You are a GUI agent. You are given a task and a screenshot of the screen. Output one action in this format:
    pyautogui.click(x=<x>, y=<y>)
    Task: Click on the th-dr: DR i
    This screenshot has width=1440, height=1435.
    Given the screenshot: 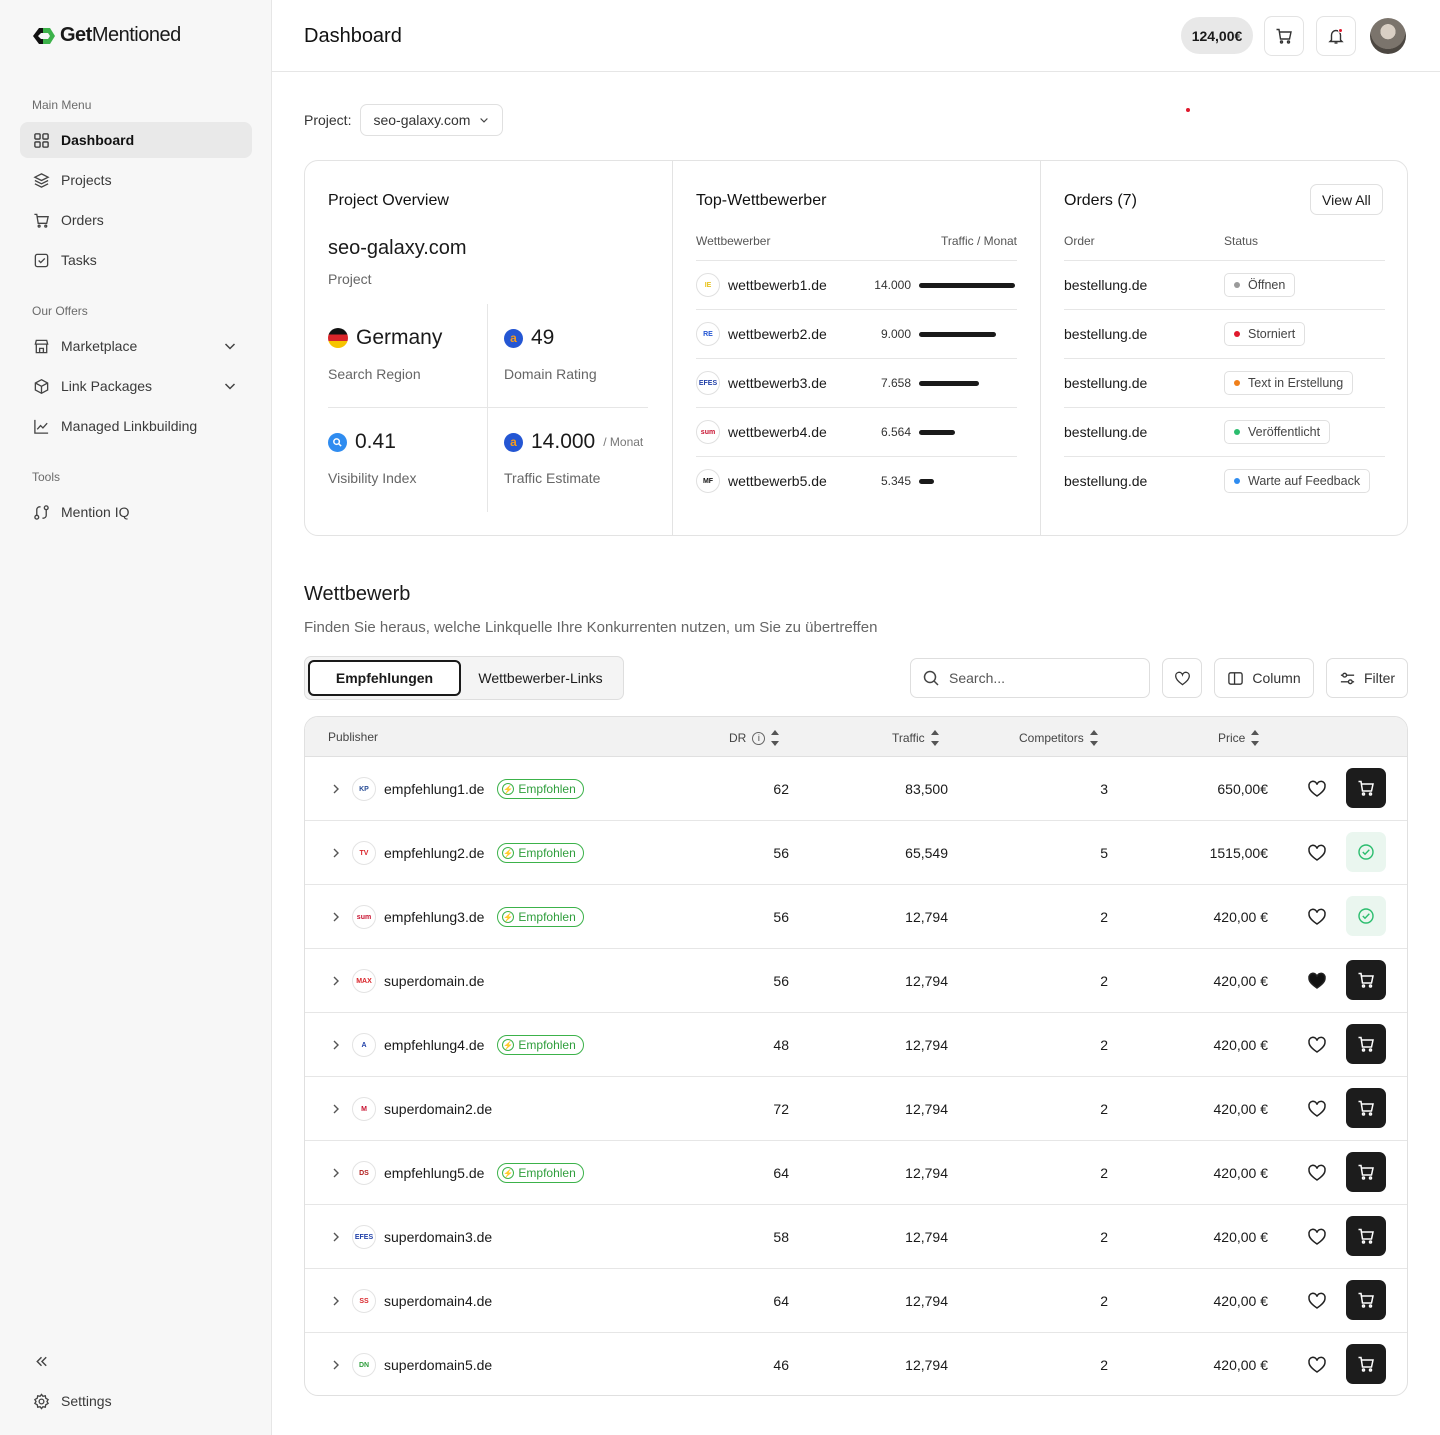 What is the action you would take?
    pyautogui.click(x=754, y=738)
    